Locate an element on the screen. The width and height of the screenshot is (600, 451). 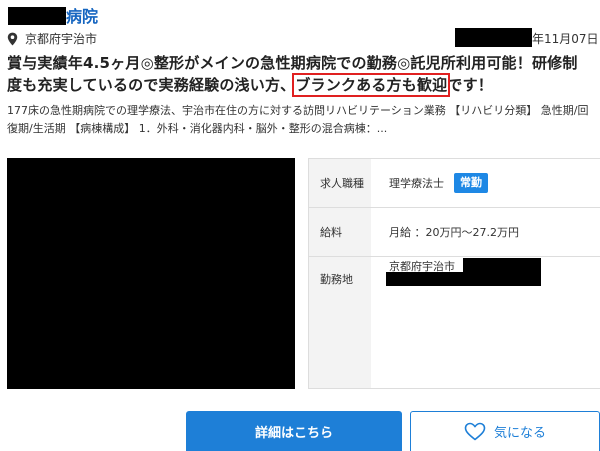
details-button-label: 詳細はこちら is located at coordinates (293, 433).